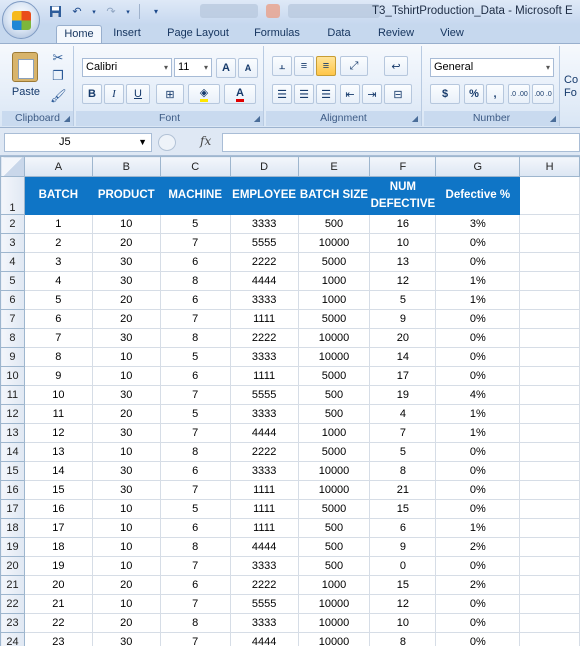  What do you see at coordinates (58, 433) in the screenshot?
I see `table-cell: 12` at bounding box center [58, 433].